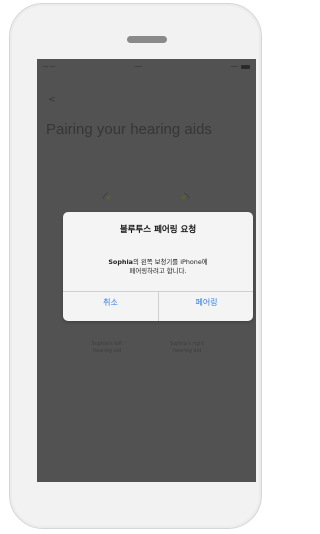 Image resolution: width=320 pixels, height=534 pixels. What do you see at coordinates (110, 306) in the screenshot?
I see `cancel-button: 취소` at bounding box center [110, 306].